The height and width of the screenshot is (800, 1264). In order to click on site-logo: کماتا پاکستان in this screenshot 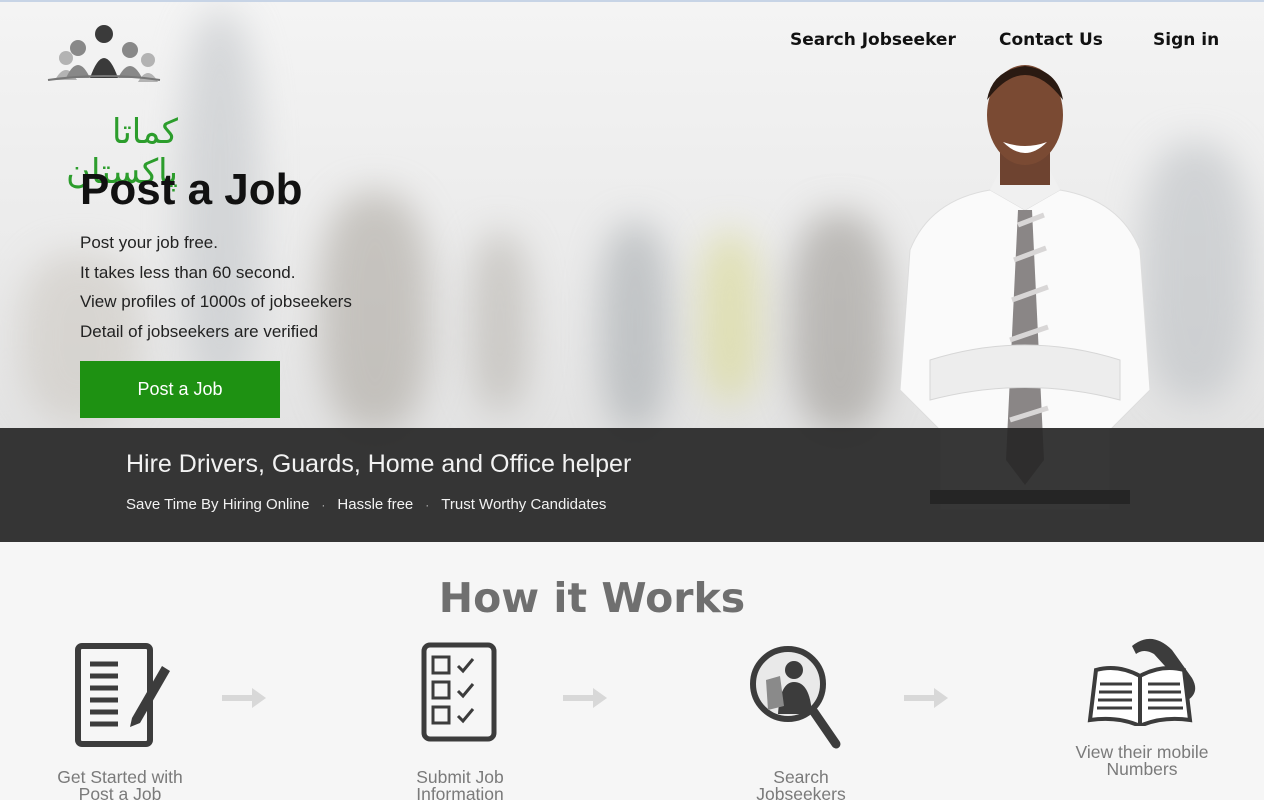, I will do `click(98, 106)`.